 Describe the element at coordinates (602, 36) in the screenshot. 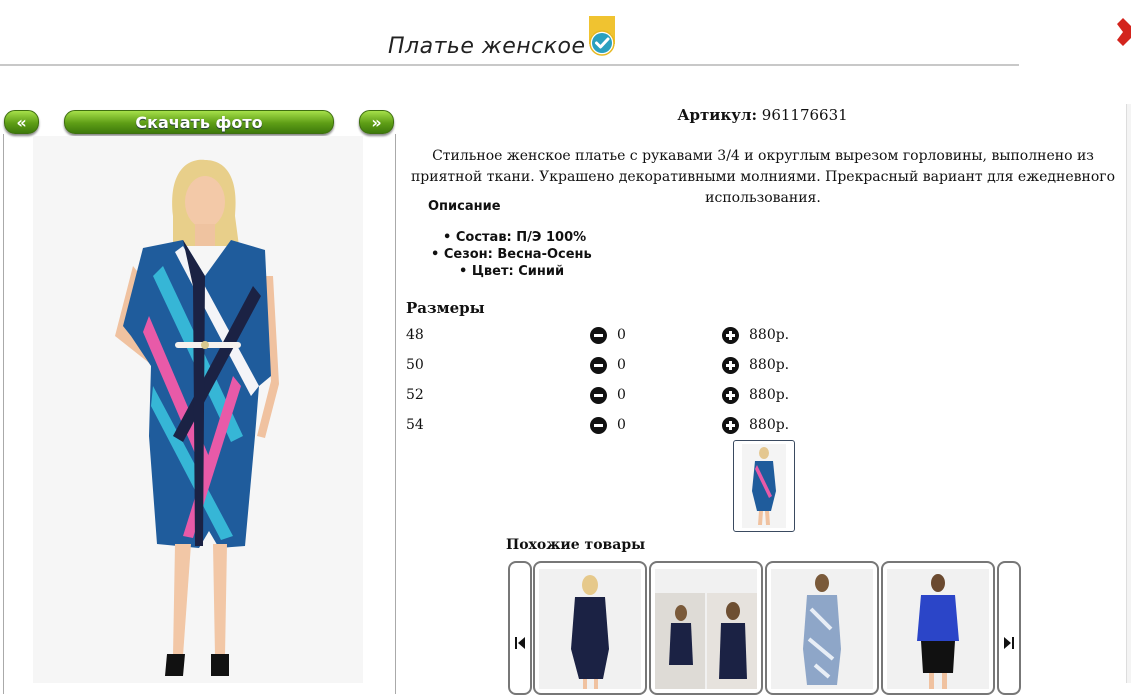

I see `verified-check-icon` at that location.